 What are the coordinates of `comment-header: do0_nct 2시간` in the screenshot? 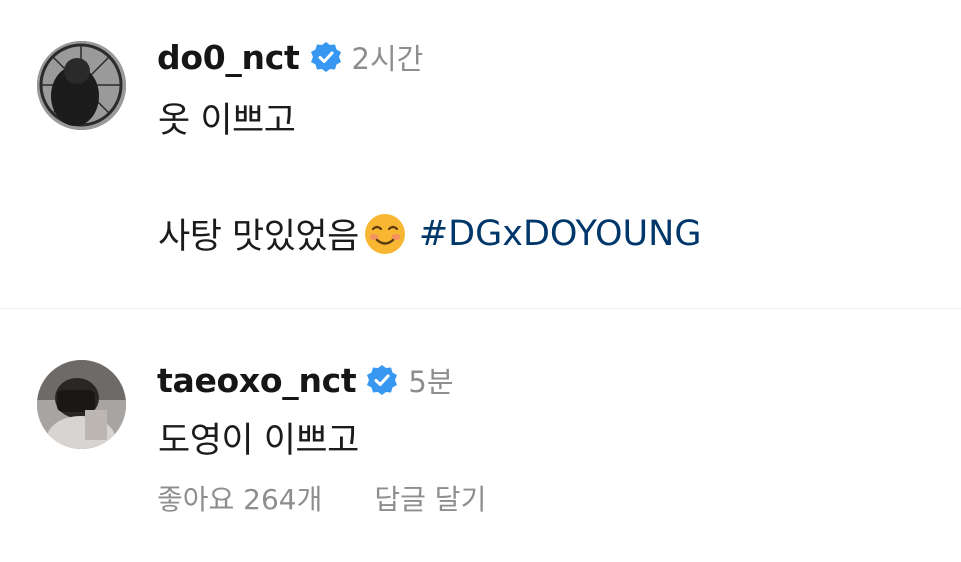 It's located at (290, 57).